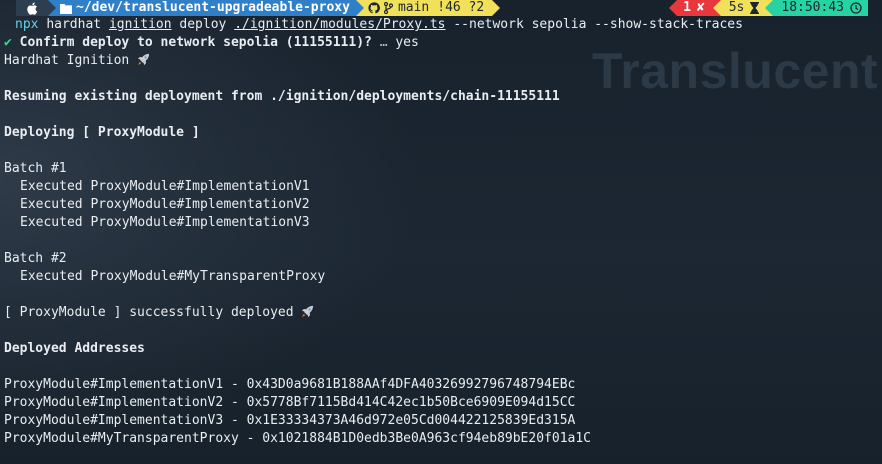 The height and width of the screenshot is (464, 882). What do you see at coordinates (140, 24) in the screenshot?
I see `cmd-ignition: ignition` at bounding box center [140, 24].